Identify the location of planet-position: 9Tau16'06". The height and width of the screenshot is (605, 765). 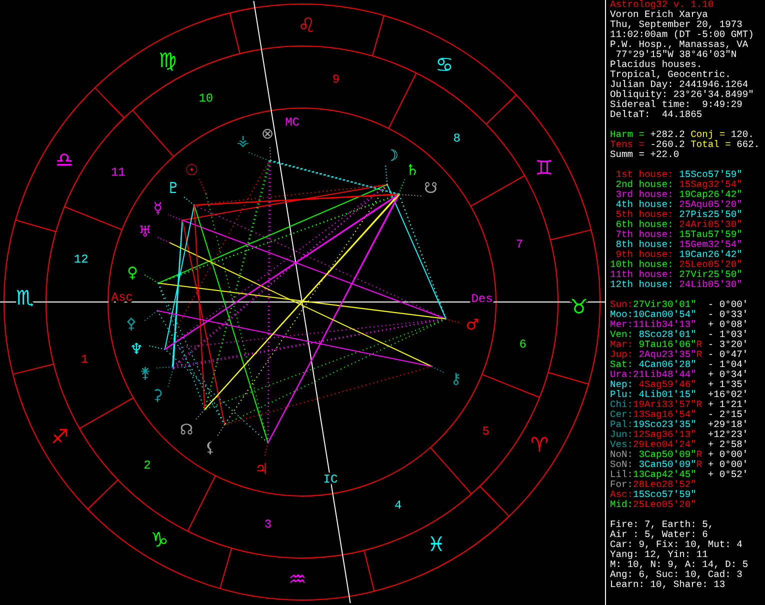
(667, 345).